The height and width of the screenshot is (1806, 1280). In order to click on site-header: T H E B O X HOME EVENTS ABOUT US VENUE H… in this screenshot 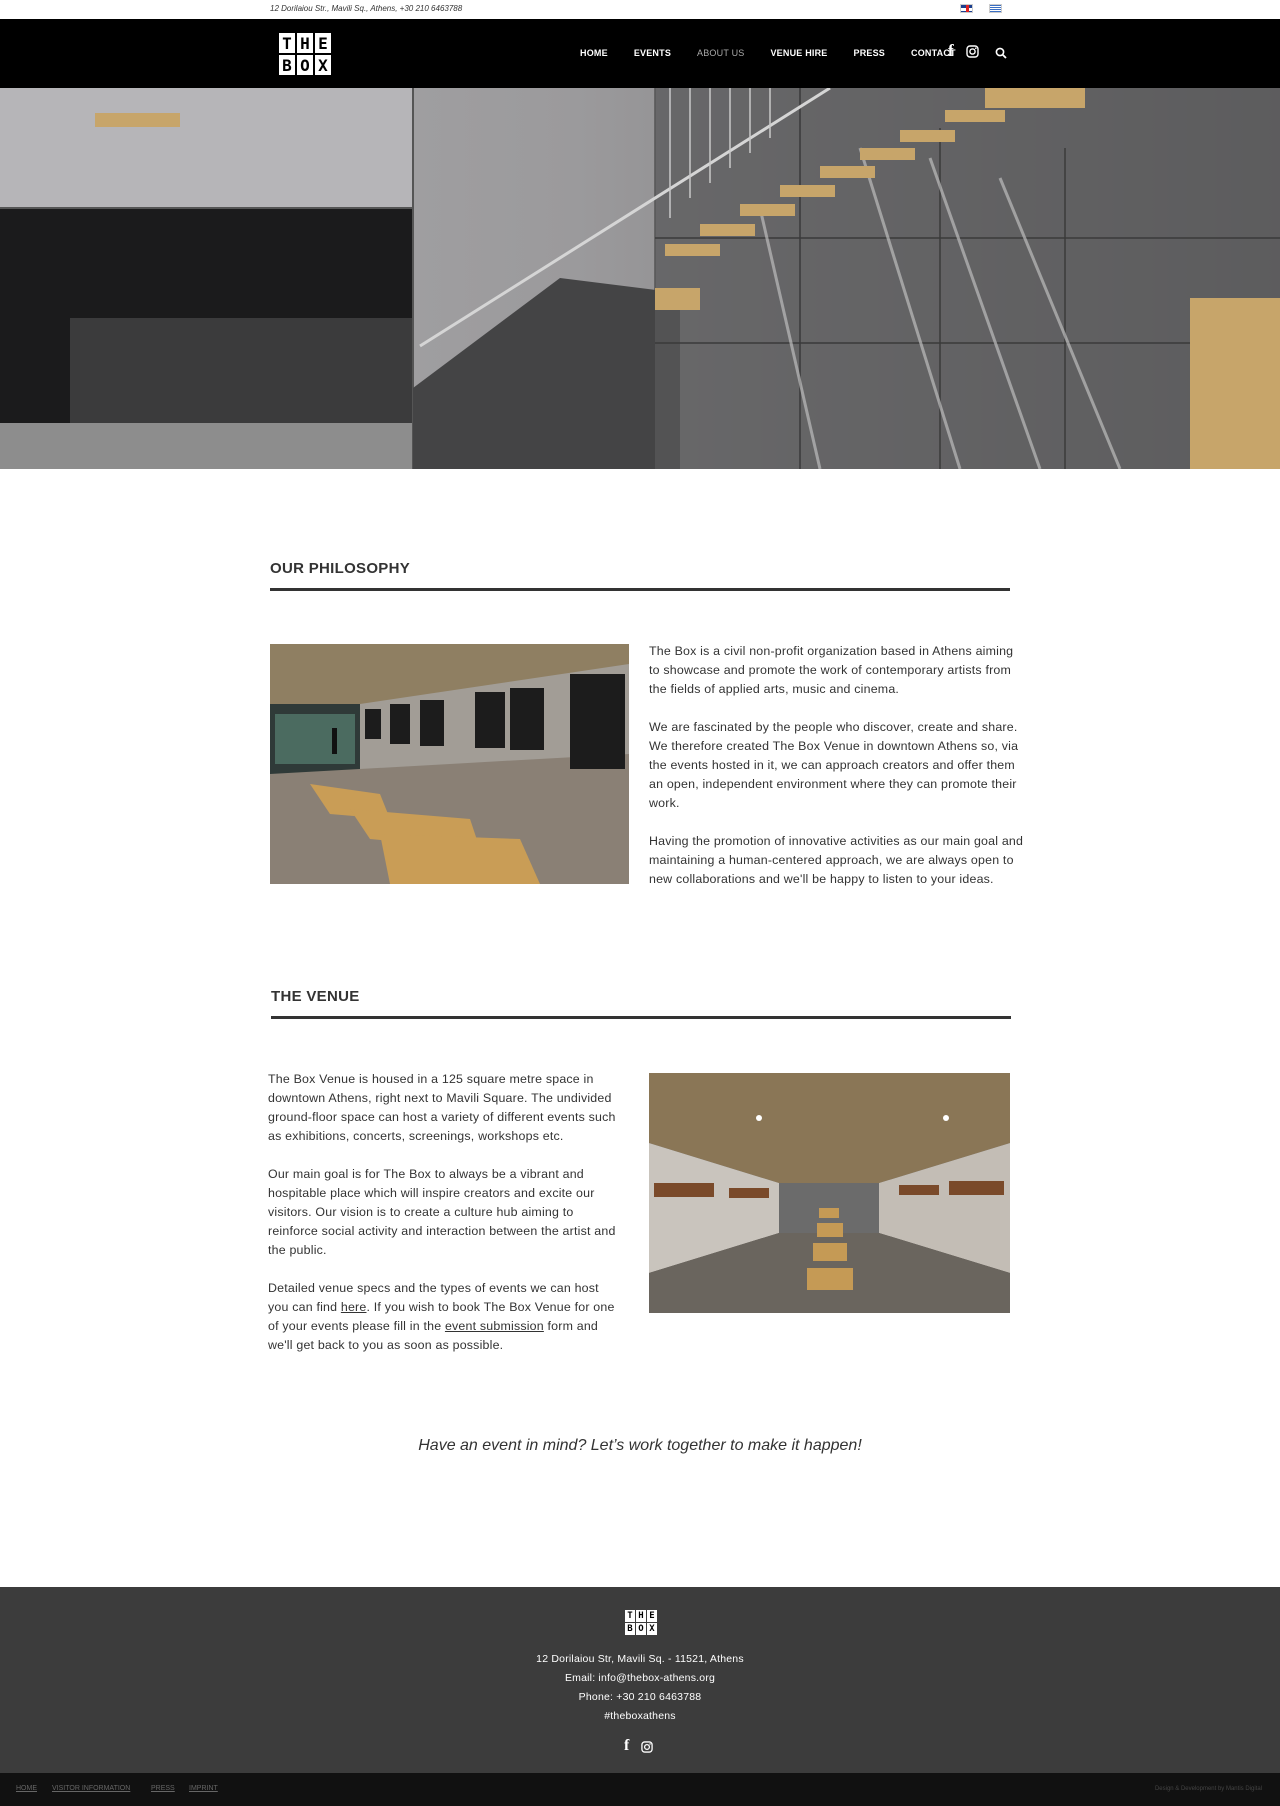, I will do `click(640, 53)`.